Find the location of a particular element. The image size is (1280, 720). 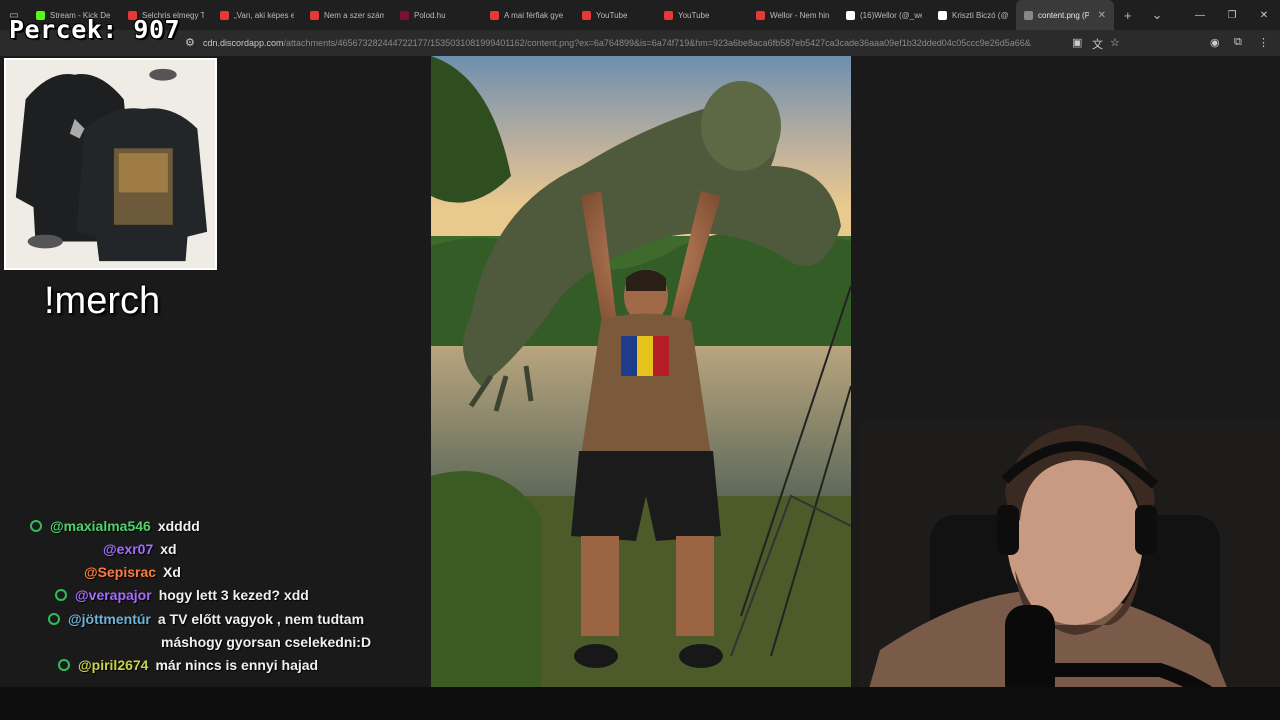

bottom-bar is located at coordinates (640, 703).